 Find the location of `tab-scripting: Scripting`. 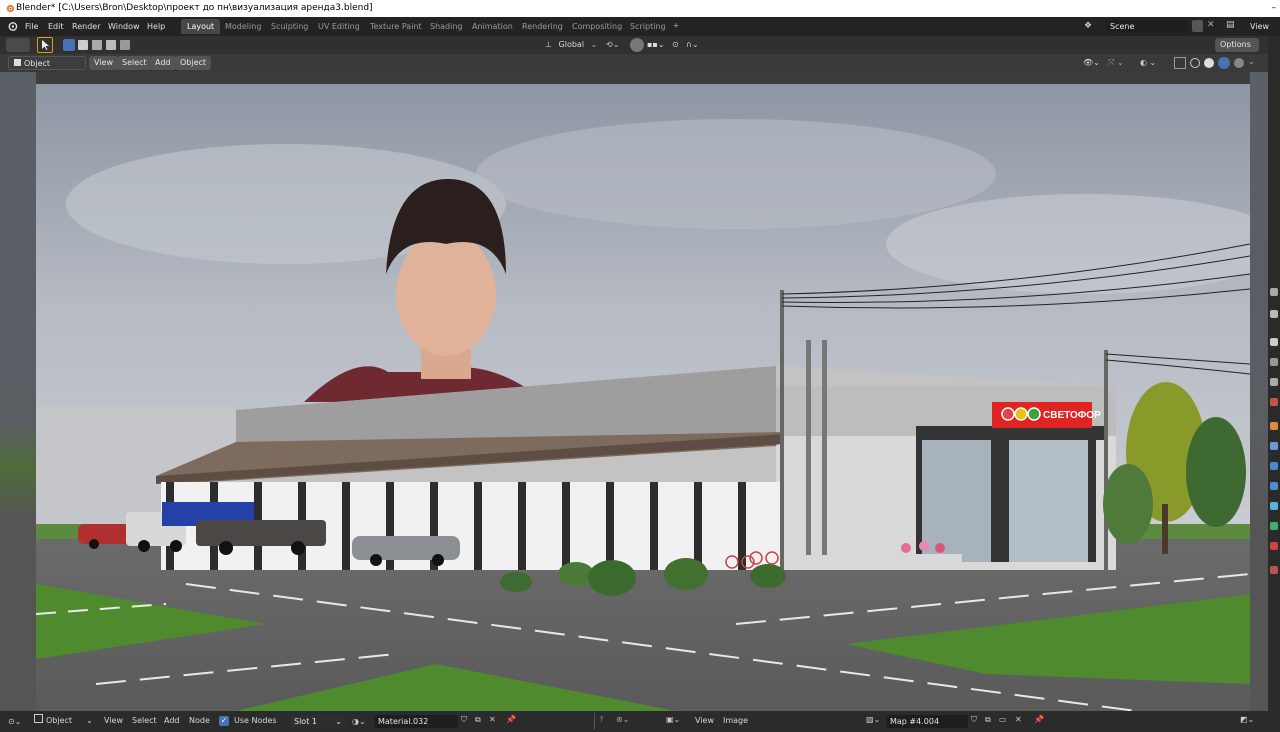

tab-scripting: Scripting is located at coordinates (648, 26).